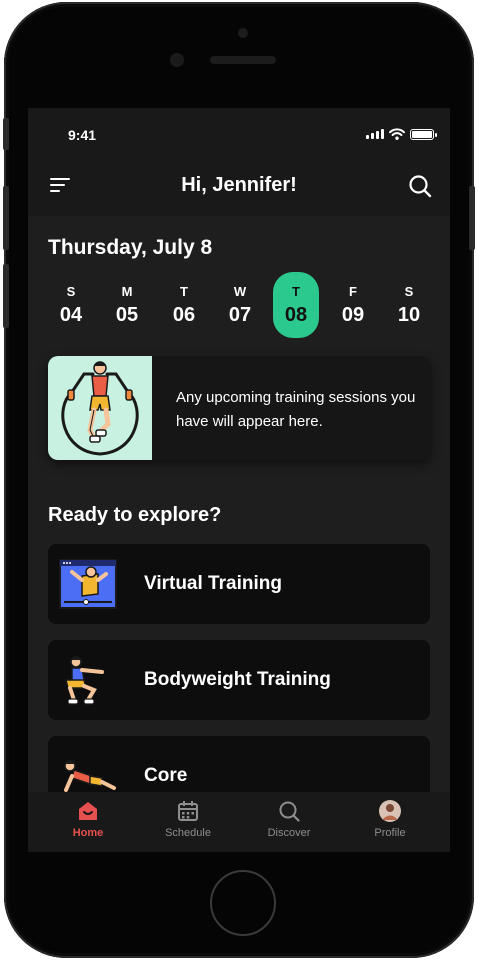 This screenshot has width=478, height=960. I want to click on front-camera, so click(177, 60).